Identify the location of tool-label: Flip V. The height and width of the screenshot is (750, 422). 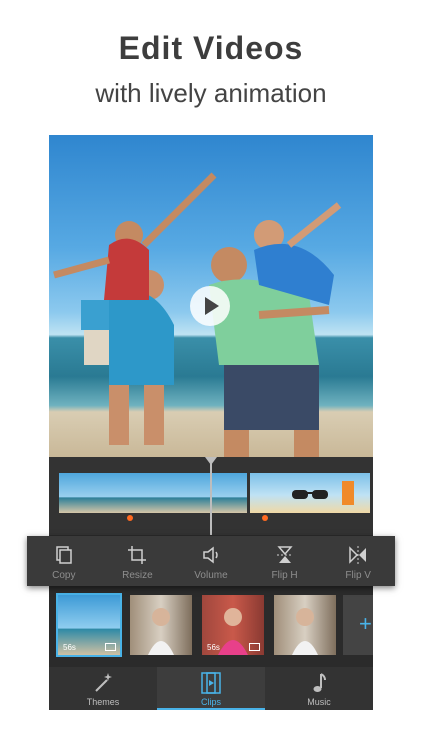
(358, 575).